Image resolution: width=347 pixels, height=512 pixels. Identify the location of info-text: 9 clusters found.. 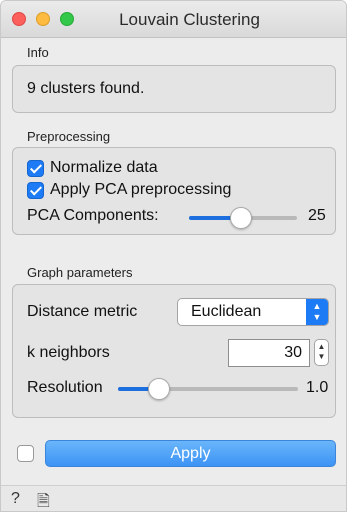
(86, 88).